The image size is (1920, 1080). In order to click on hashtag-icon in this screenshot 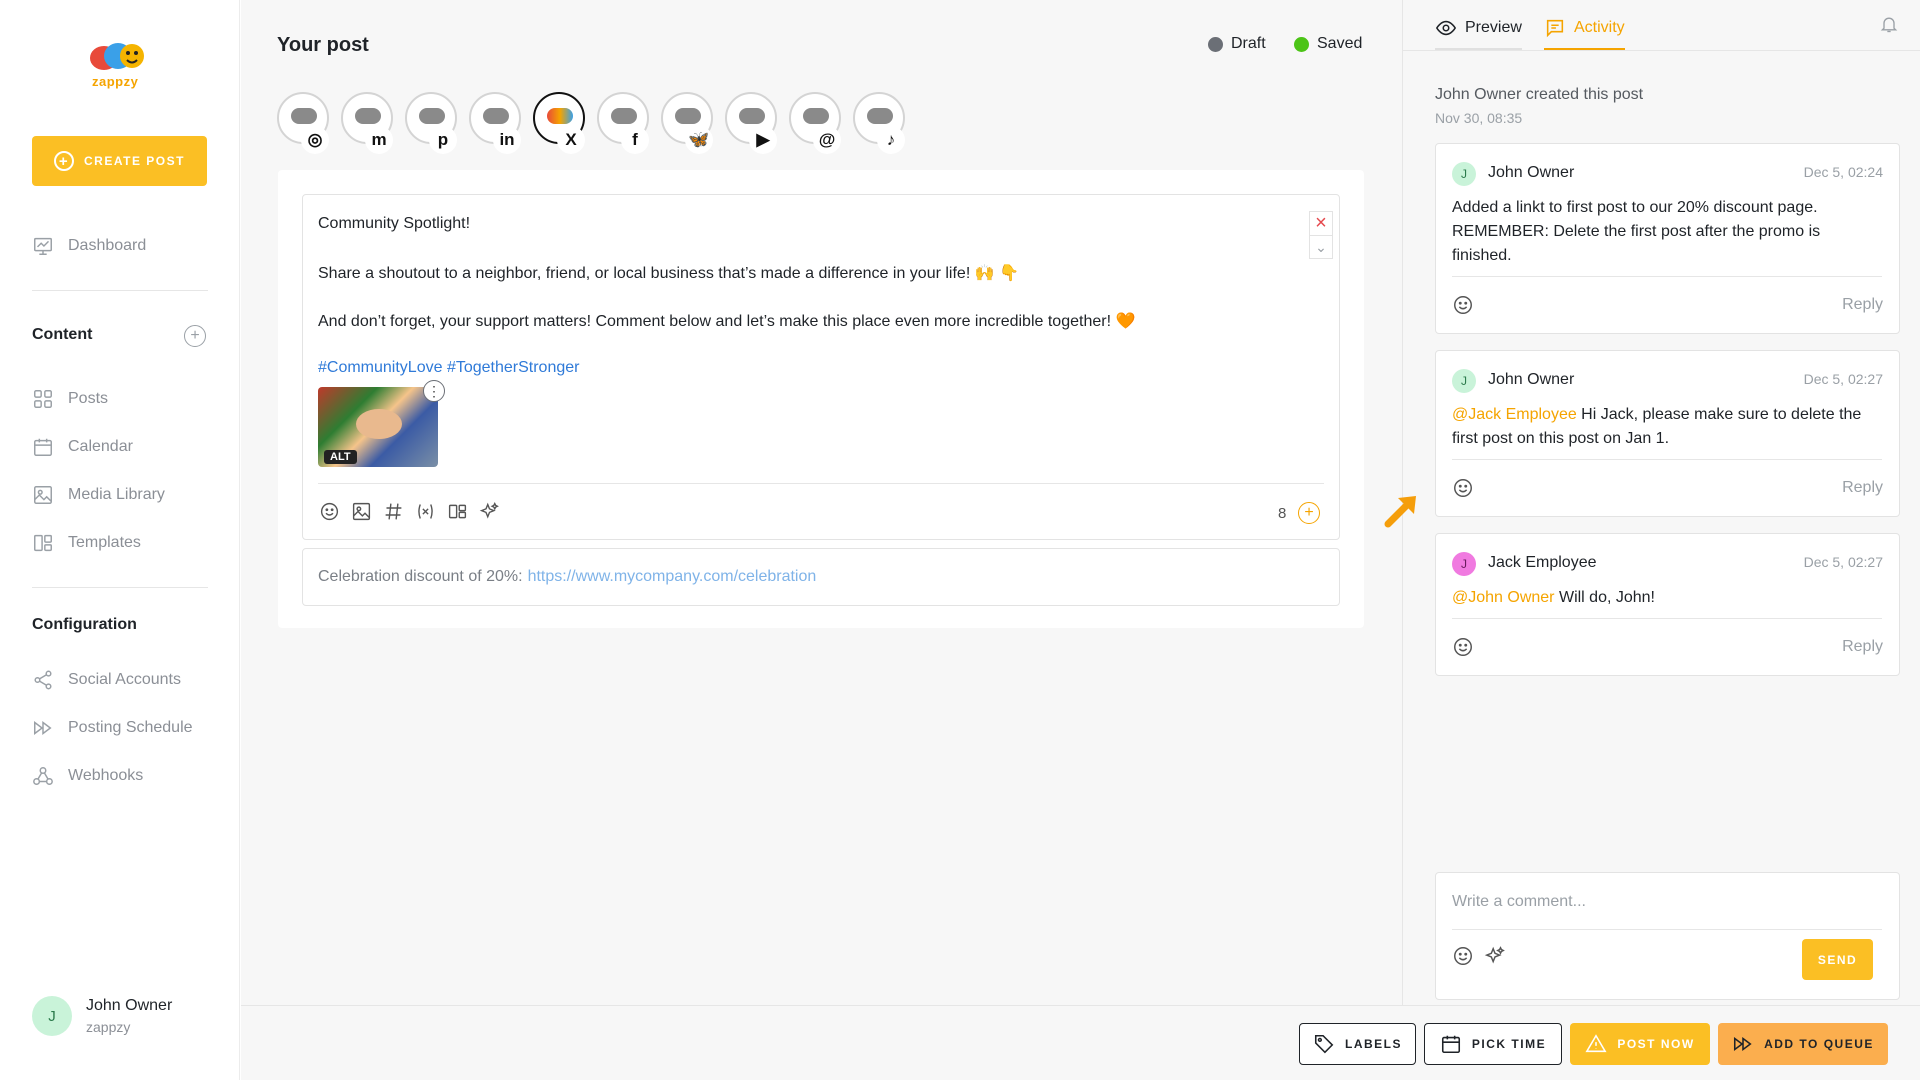, I will do `click(393, 511)`.